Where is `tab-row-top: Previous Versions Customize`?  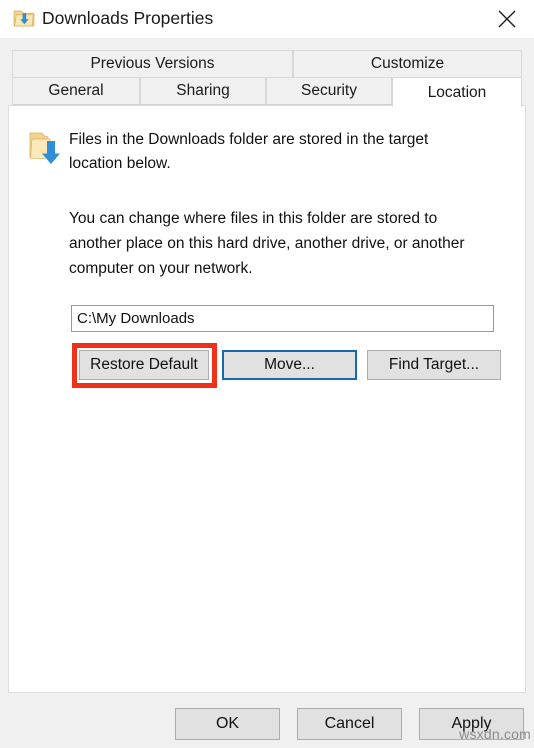
tab-row-top: Previous Versions Customize is located at coordinates (267, 64).